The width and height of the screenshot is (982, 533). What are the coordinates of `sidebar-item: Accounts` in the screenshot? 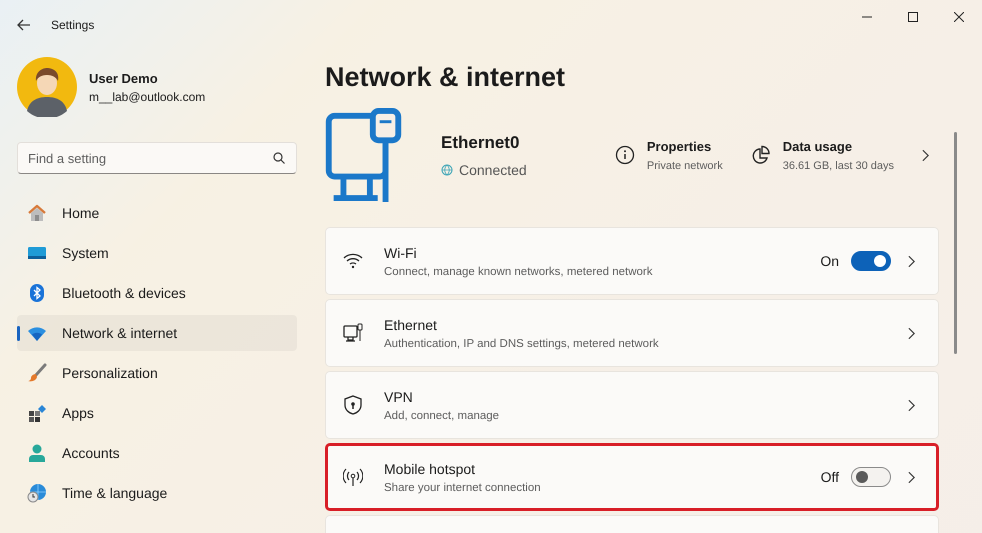 It's located at (157, 453).